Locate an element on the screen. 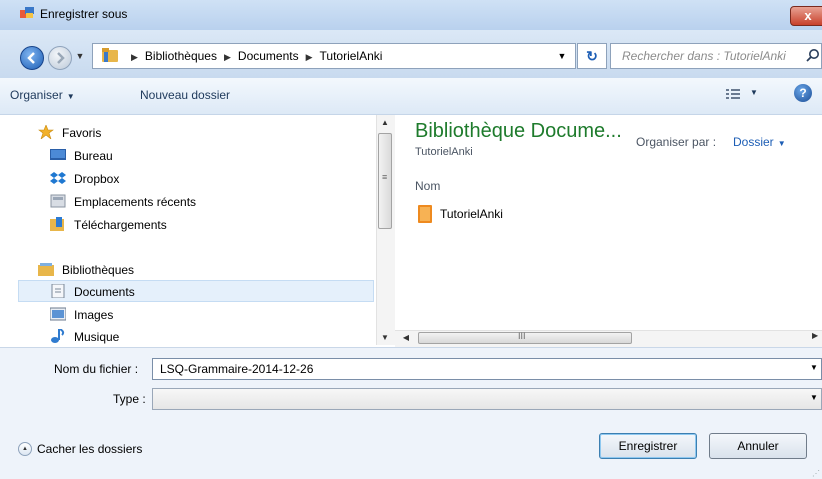 This screenshot has width=822, height=479. filename-label: Nom du fichier : is located at coordinates (96, 369).